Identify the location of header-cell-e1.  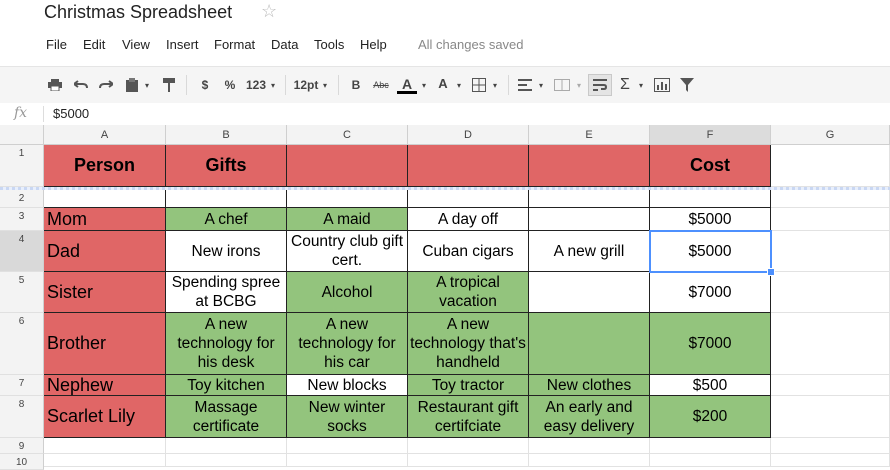
(589, 166).